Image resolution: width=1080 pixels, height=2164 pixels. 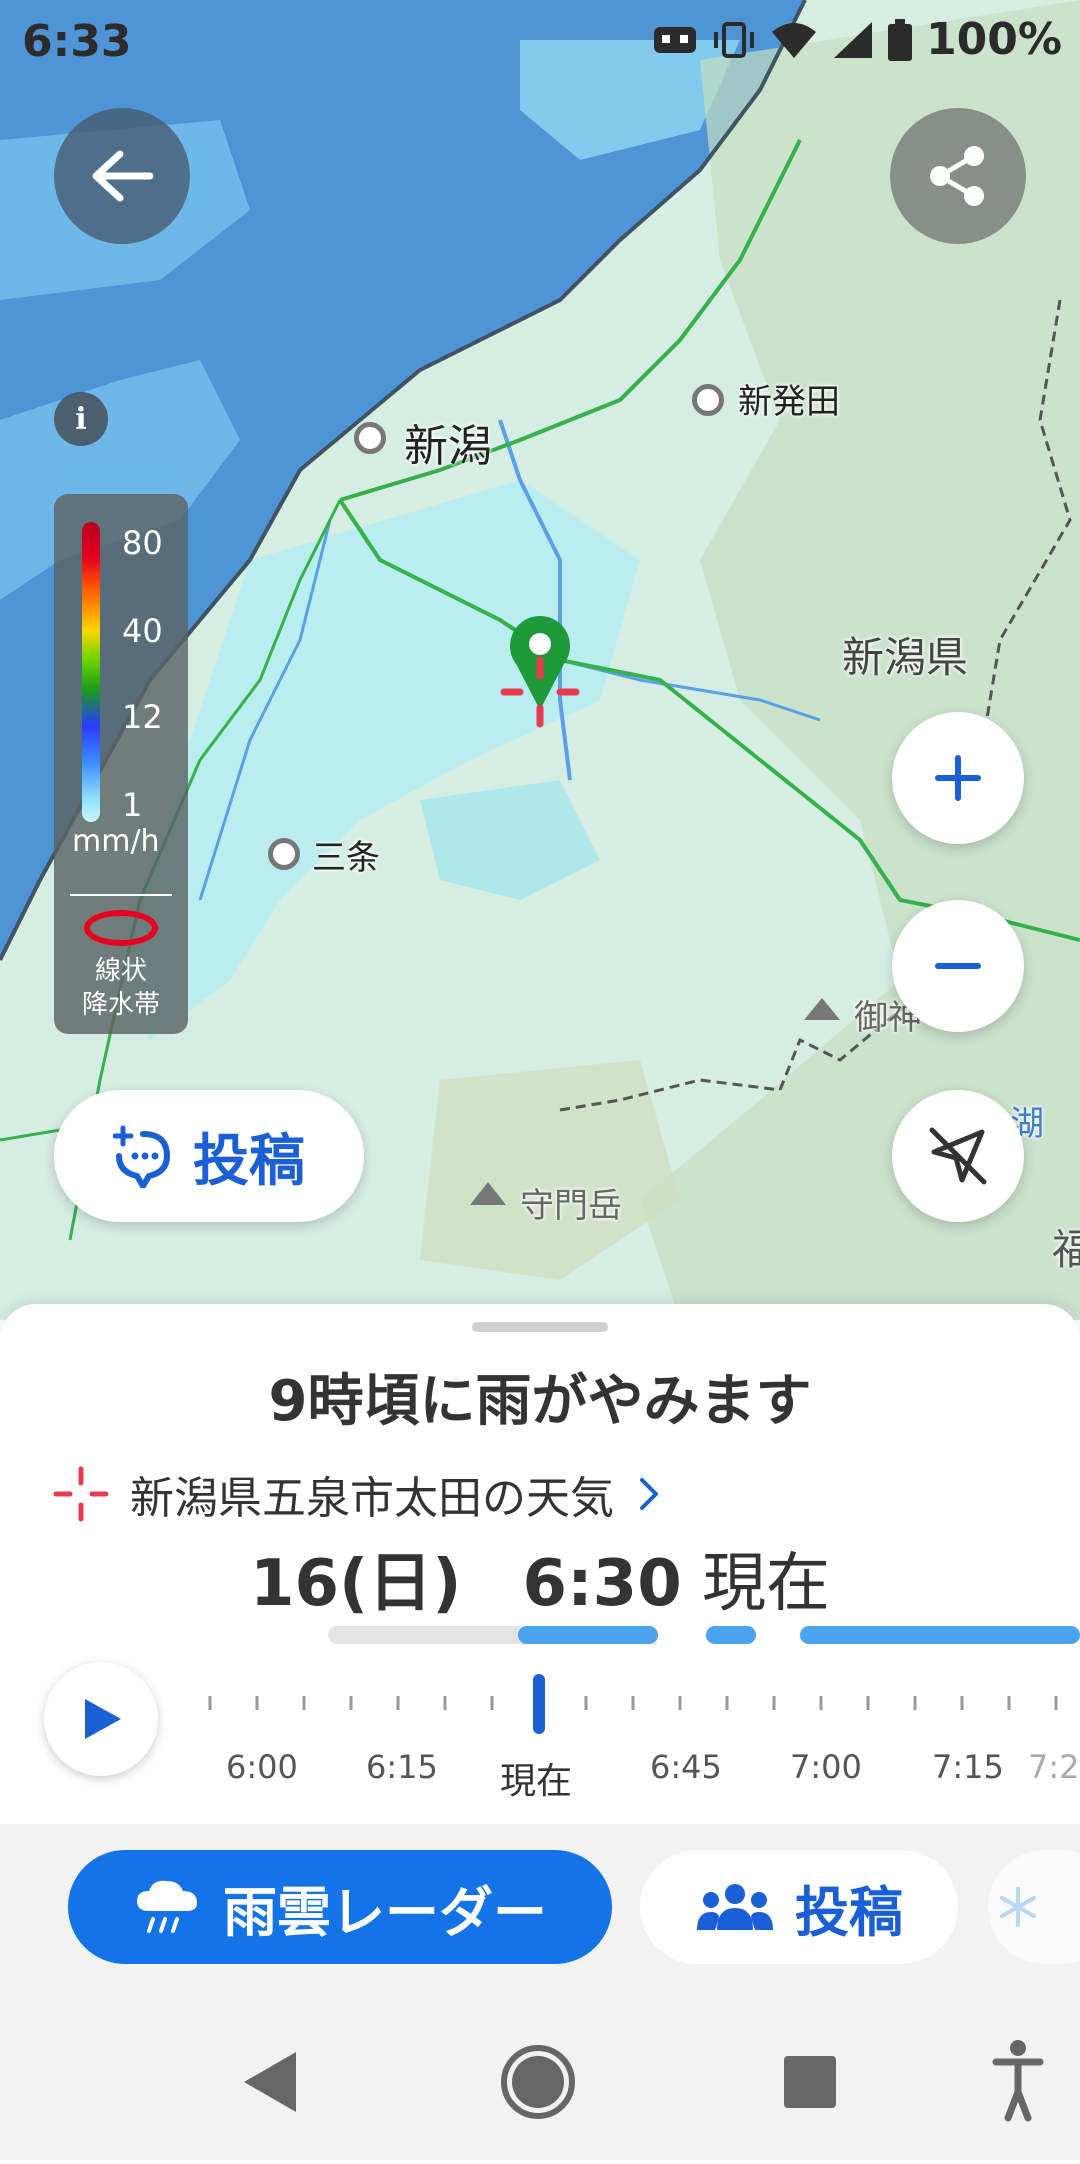 I want to click on post-button-label: 投稿, so click(x=249, y=1161).